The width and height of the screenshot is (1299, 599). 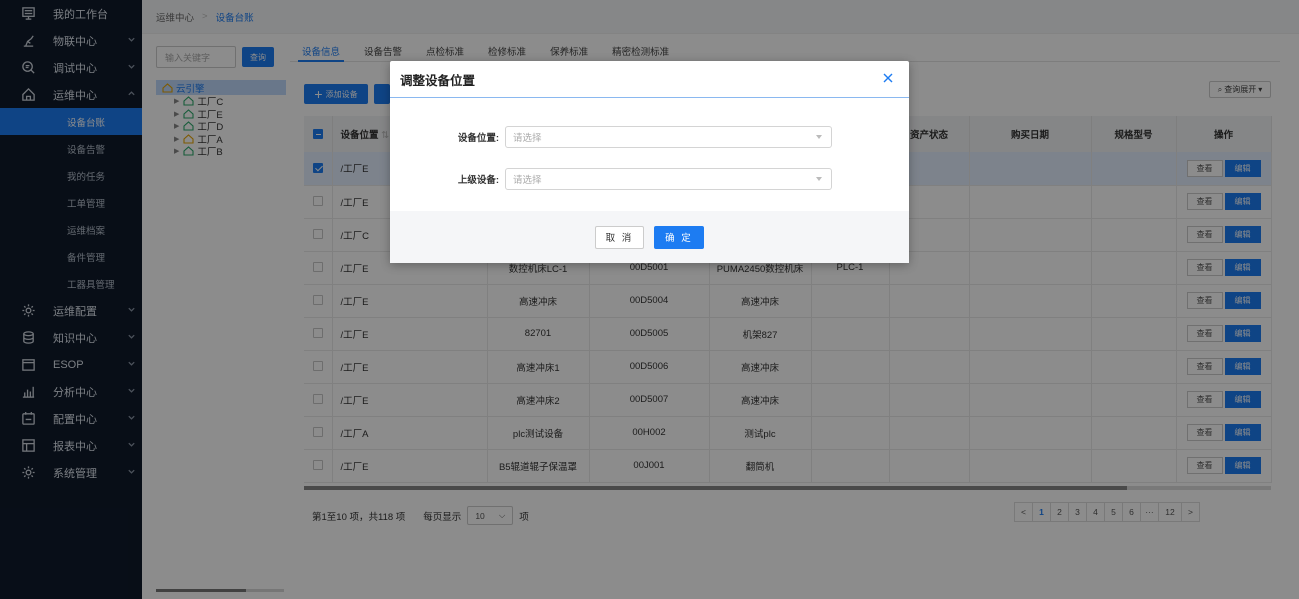 What do you see at coordinates (649, 79) in the screenshot?
I see `dialog-header: 调整设备位置` at bounding box center [649, 79].